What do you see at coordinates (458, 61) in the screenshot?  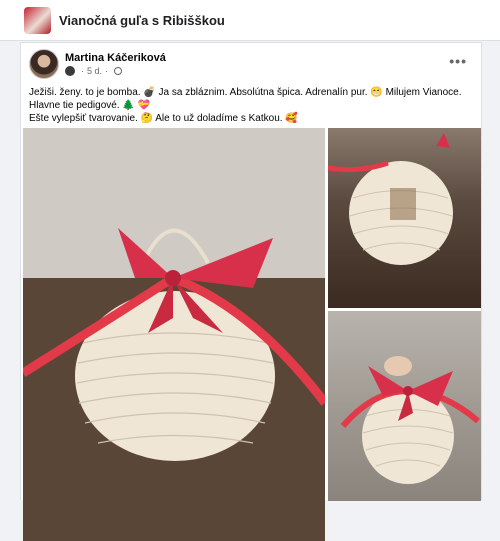 I see `more-options-button: •••` at bounding box center [458, 61].